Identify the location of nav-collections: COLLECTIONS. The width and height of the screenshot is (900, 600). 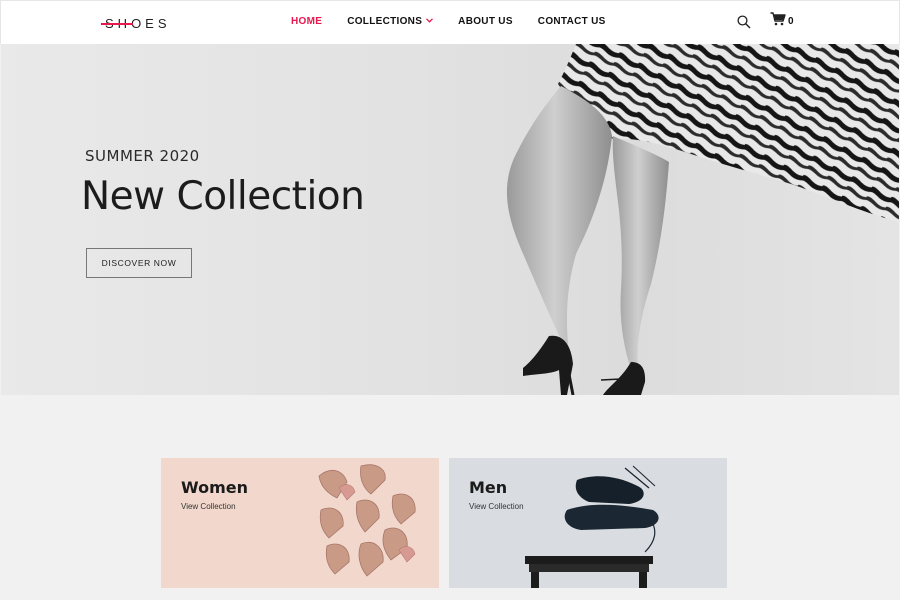
(390, 21).